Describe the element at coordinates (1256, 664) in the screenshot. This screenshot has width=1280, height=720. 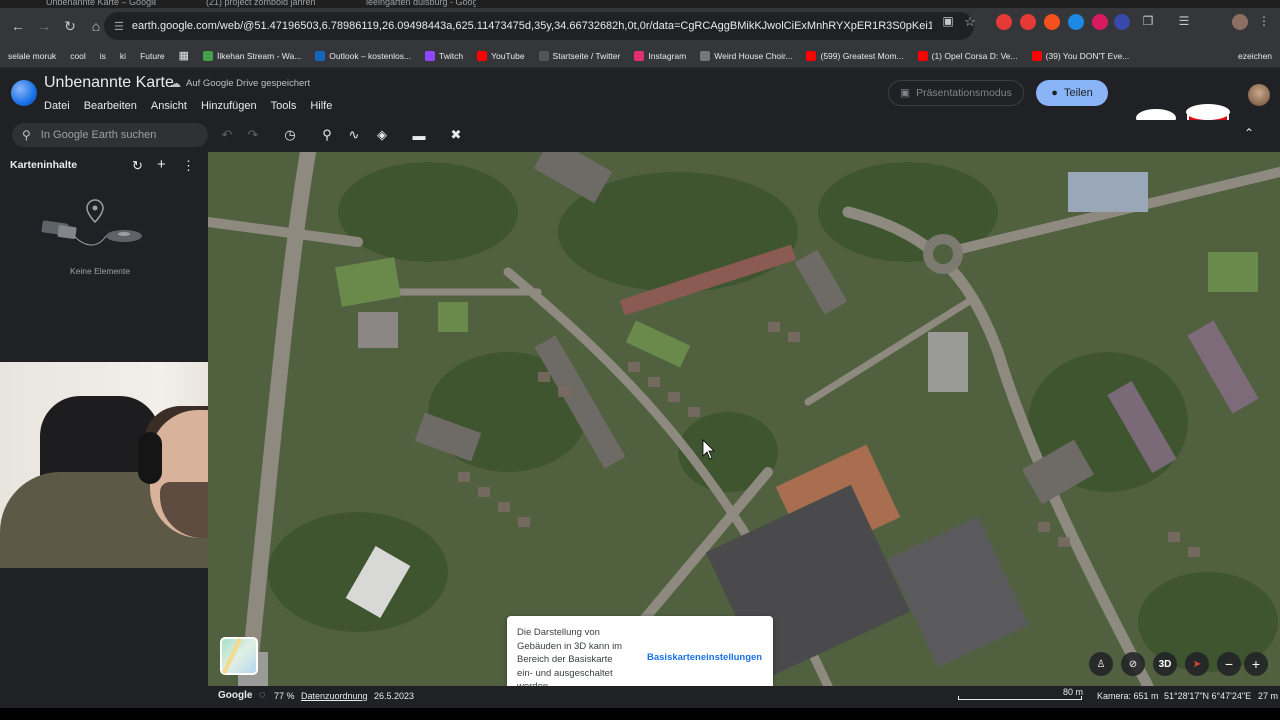
I see `zoom-in-icon: +` at that location.